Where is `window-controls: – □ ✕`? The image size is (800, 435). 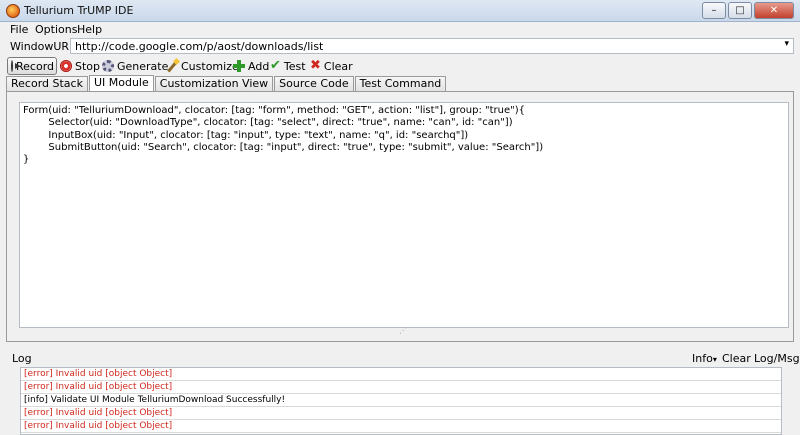
window-controls: – □ ✕ is located at coordinates (748, 10).